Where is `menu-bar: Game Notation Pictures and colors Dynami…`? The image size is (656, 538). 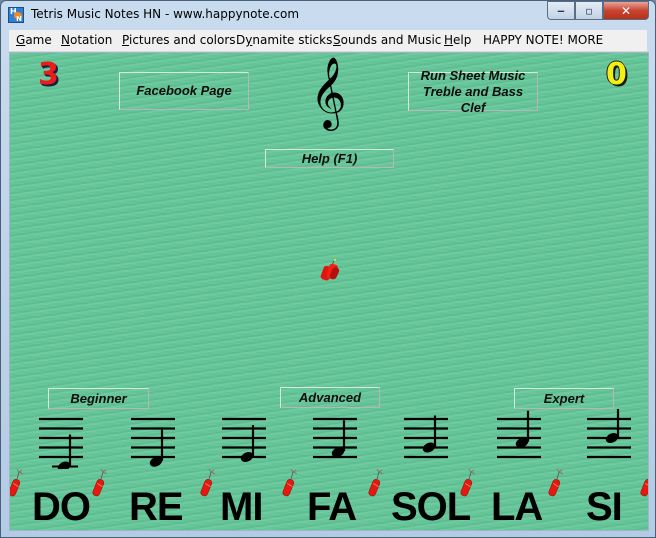
menu-bar: Game Notation Pictures and colors Dynami… is located at coordinates (328, 41).